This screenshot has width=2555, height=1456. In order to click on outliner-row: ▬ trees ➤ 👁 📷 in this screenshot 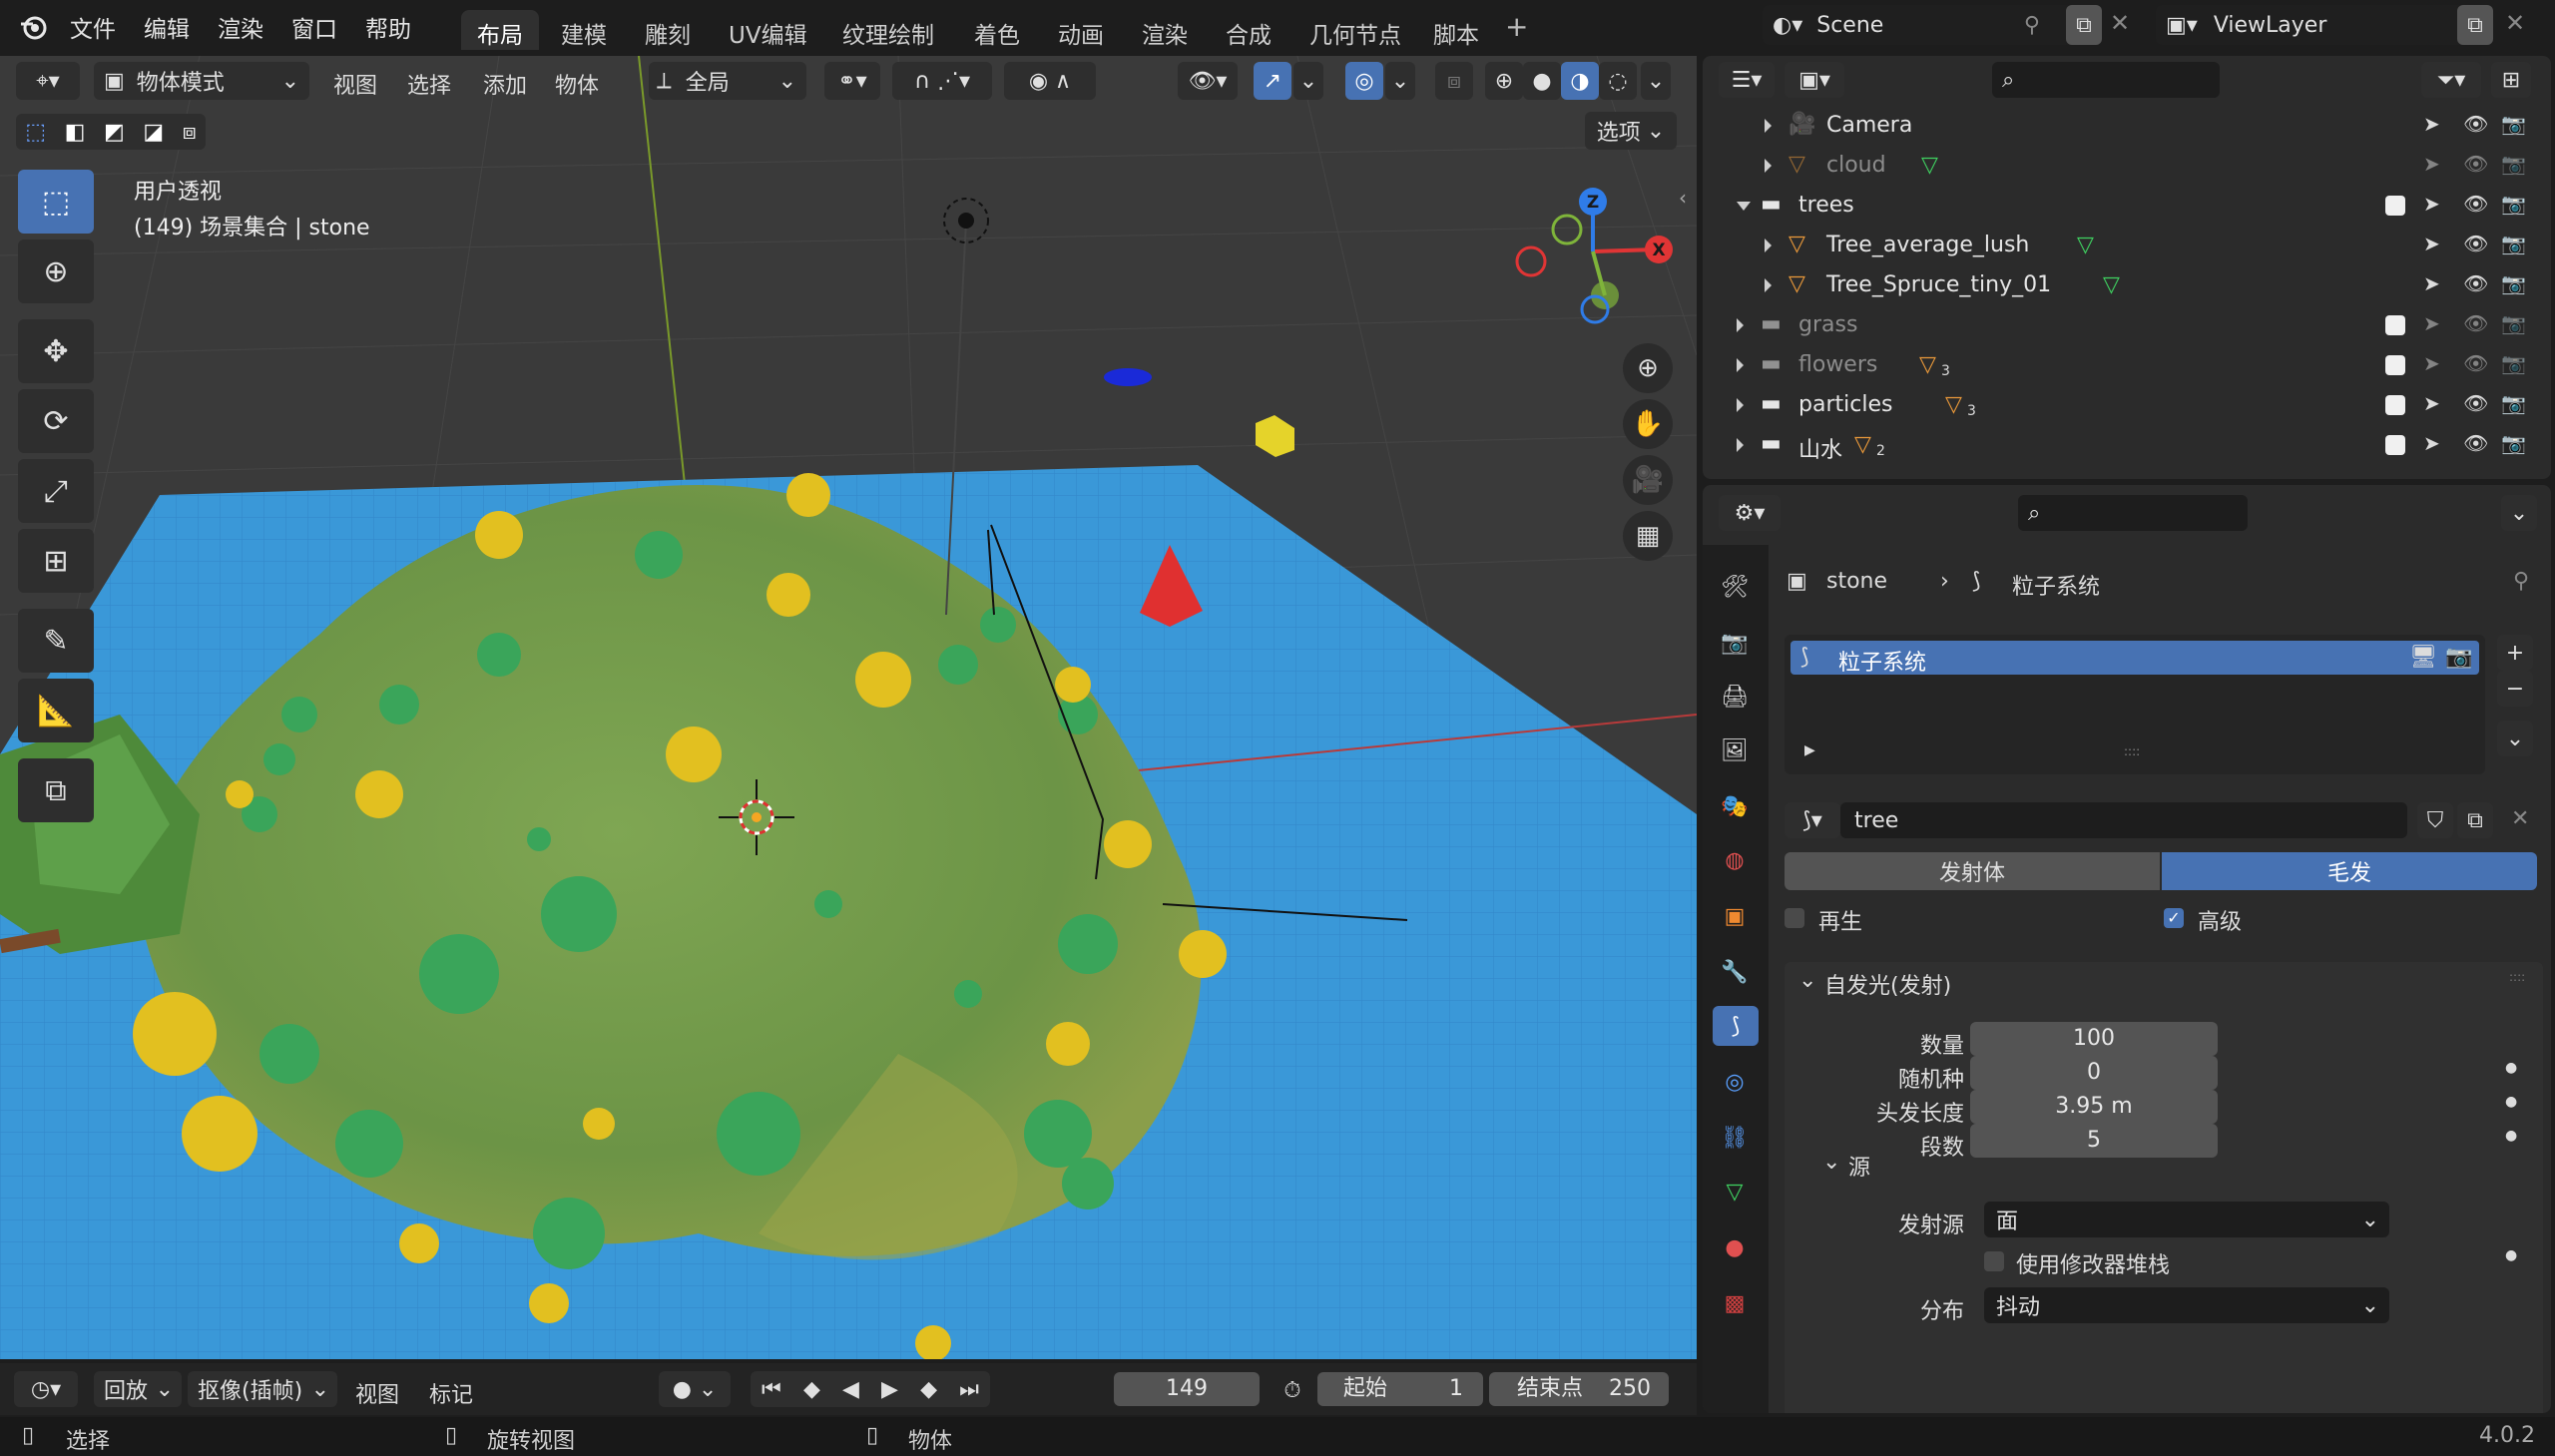, I will do `click(2127, 206)`.